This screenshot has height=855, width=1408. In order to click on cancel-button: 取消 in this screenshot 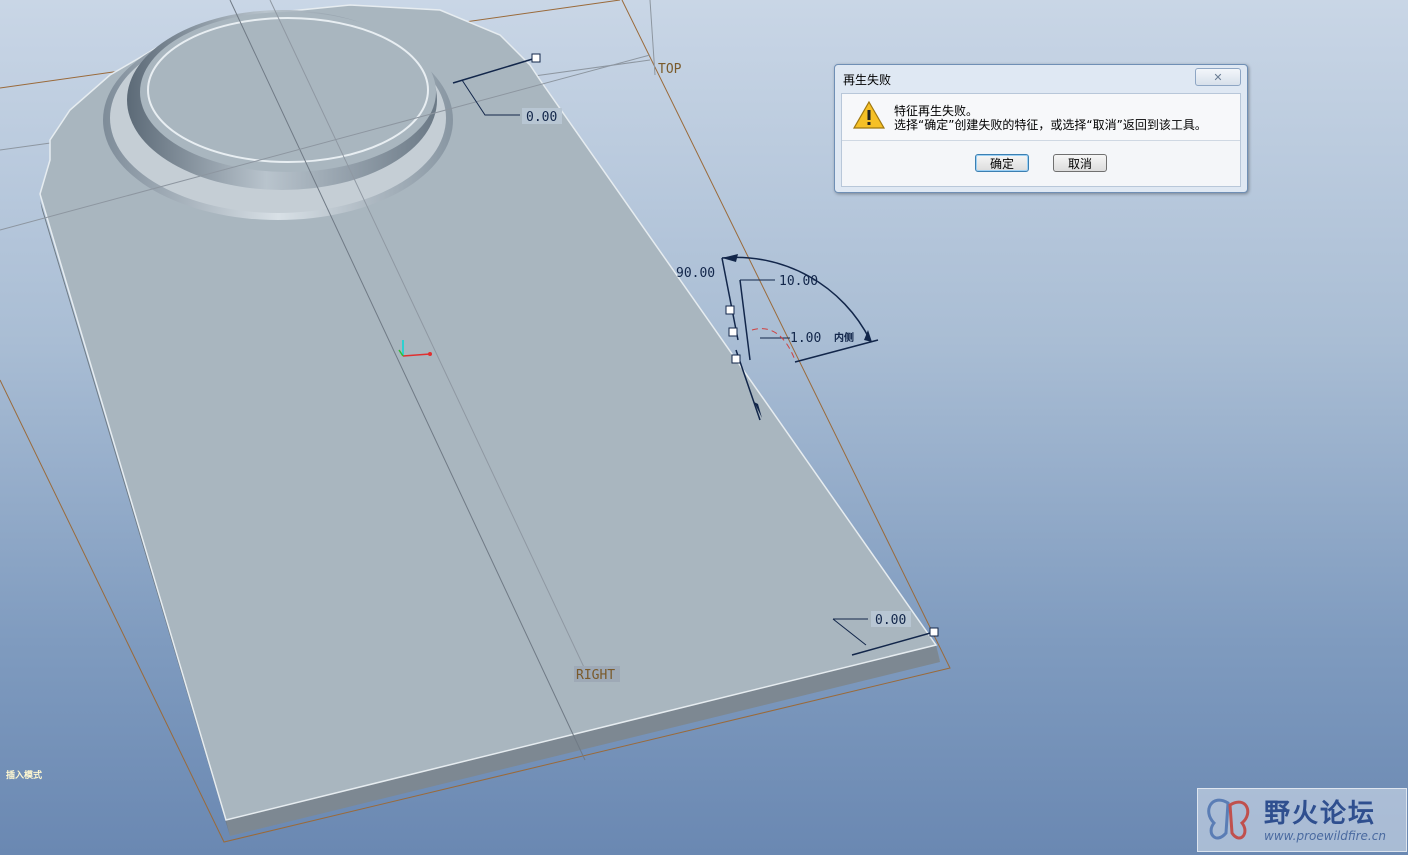, I will do `click(1080, 163)`.